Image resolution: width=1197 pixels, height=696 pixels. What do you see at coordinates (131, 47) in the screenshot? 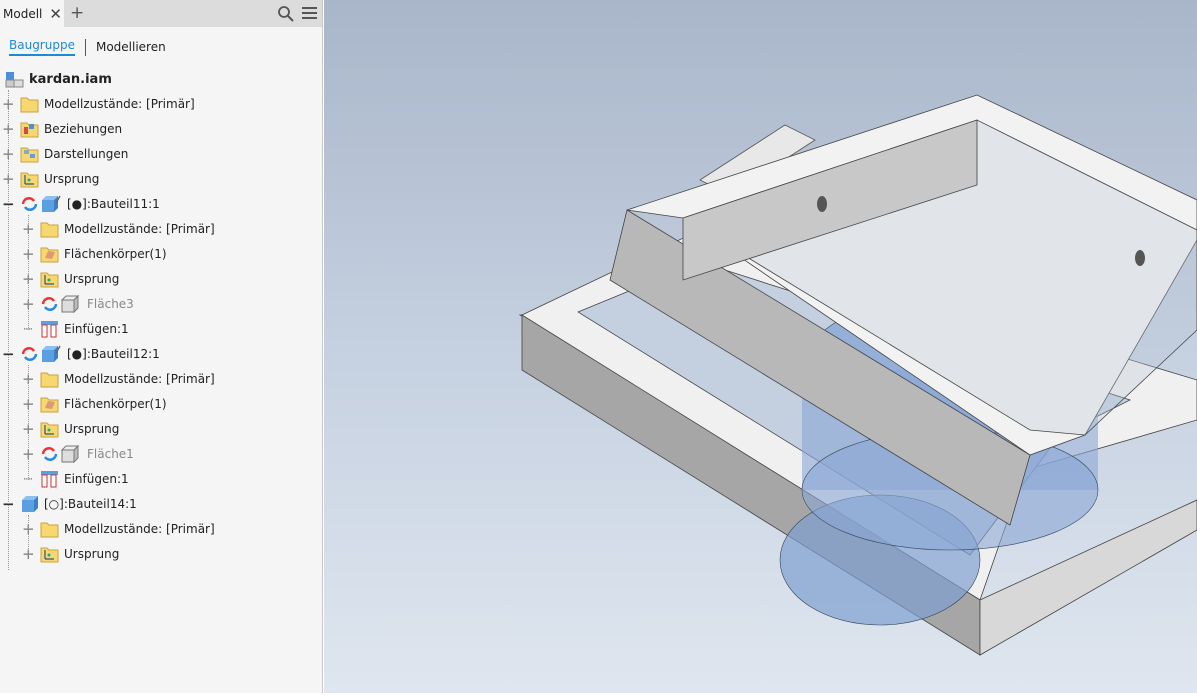
I see `tab-modellieren: Modellieren` at bounding box center [131, 47].